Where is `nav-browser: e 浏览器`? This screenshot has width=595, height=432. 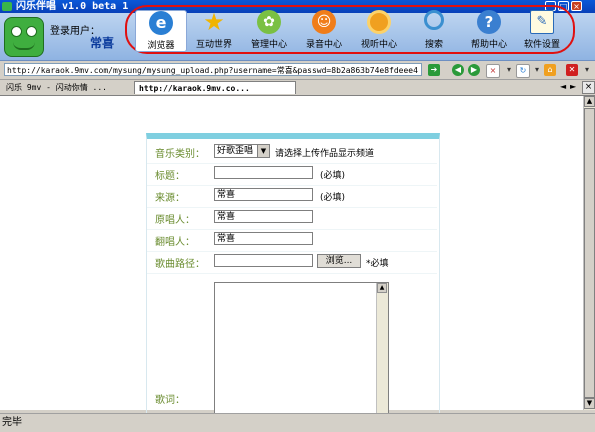
nav-browser: e 浏览器 is located at coordinates (161, 31).